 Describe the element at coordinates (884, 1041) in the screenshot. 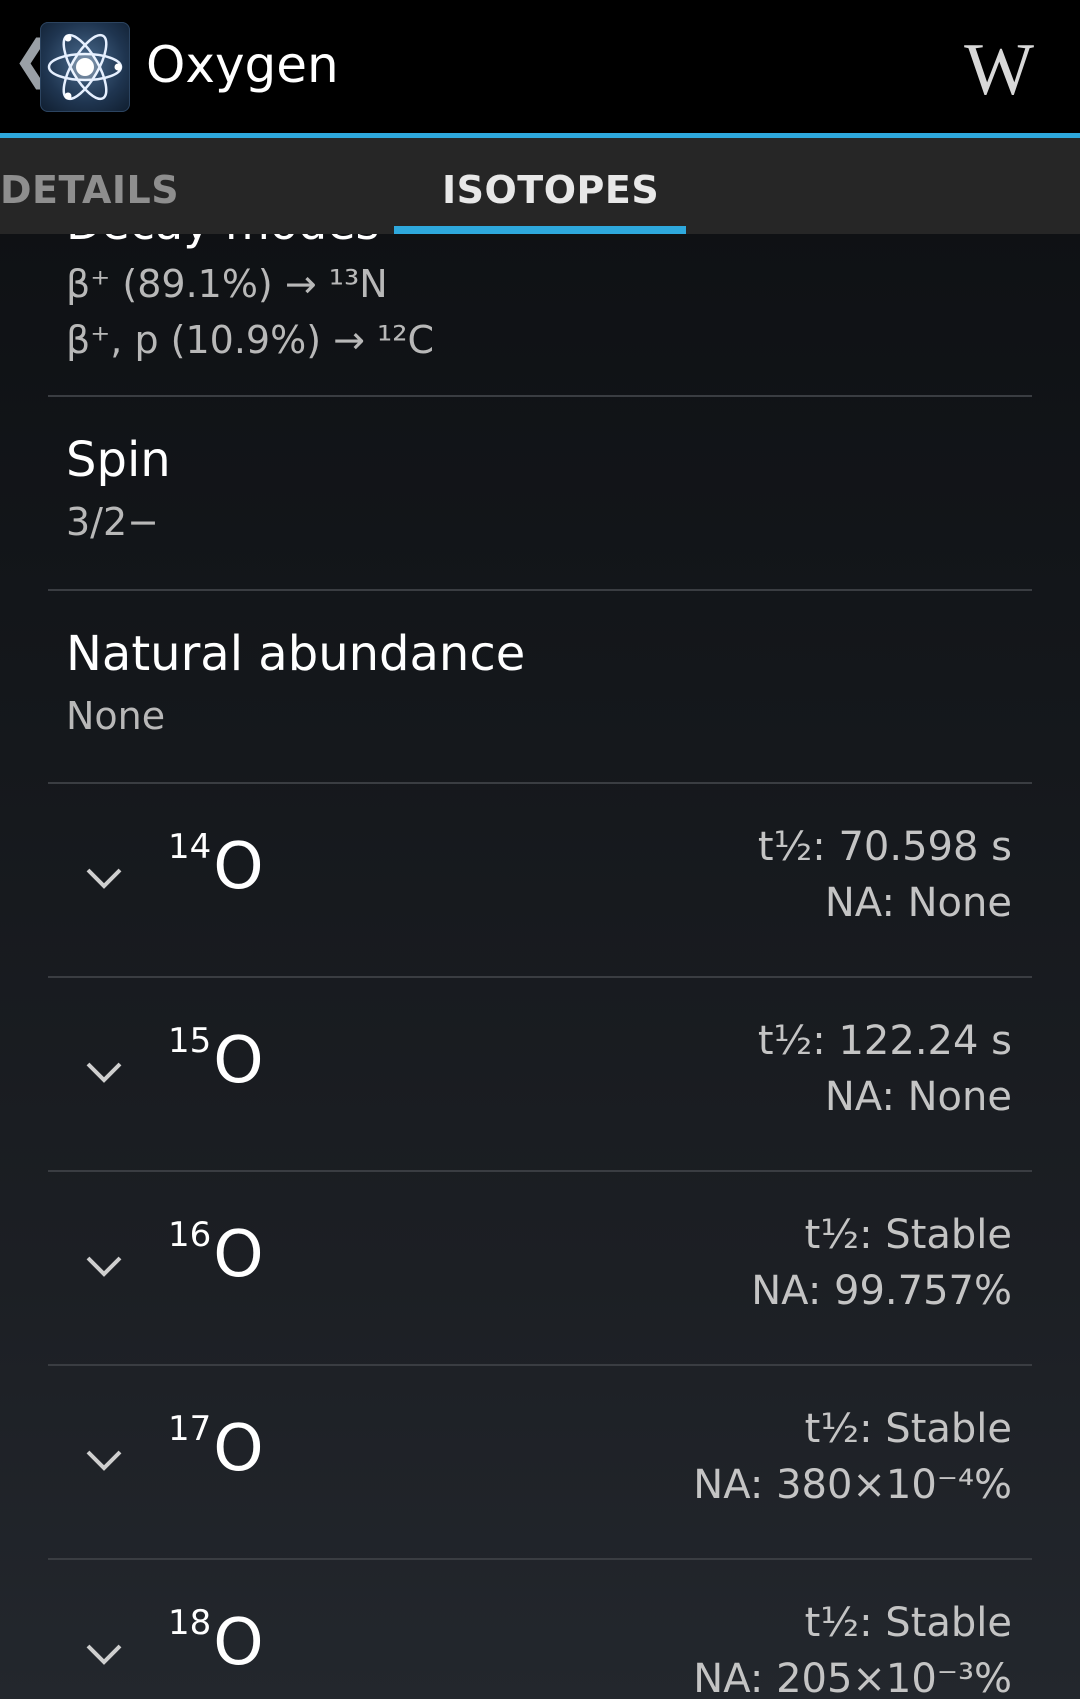

I see `half-life: t½: 122.24 s` at that location.